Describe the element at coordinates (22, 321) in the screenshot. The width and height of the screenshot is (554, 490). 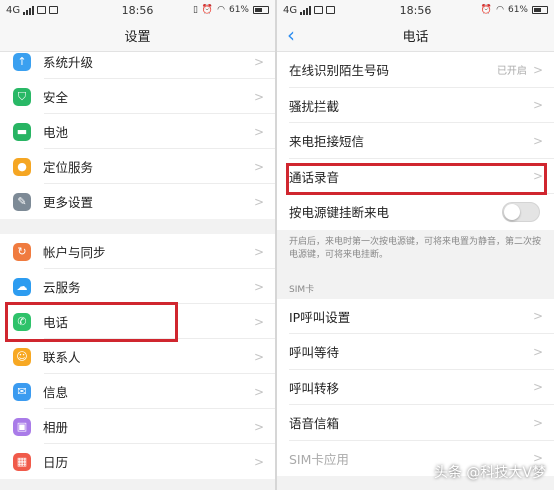
I see `phone-icon: ✆` at that location.